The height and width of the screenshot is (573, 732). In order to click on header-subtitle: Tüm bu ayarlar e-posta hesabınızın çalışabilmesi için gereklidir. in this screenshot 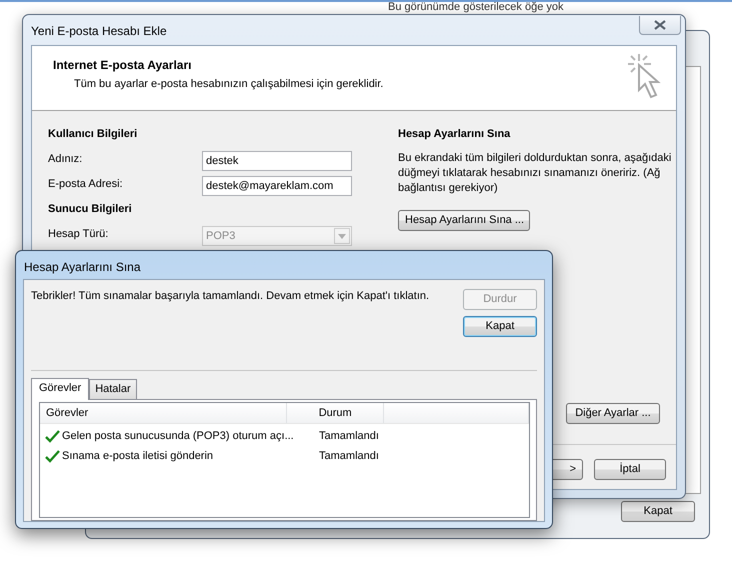, I will do `click(228, 84)`.